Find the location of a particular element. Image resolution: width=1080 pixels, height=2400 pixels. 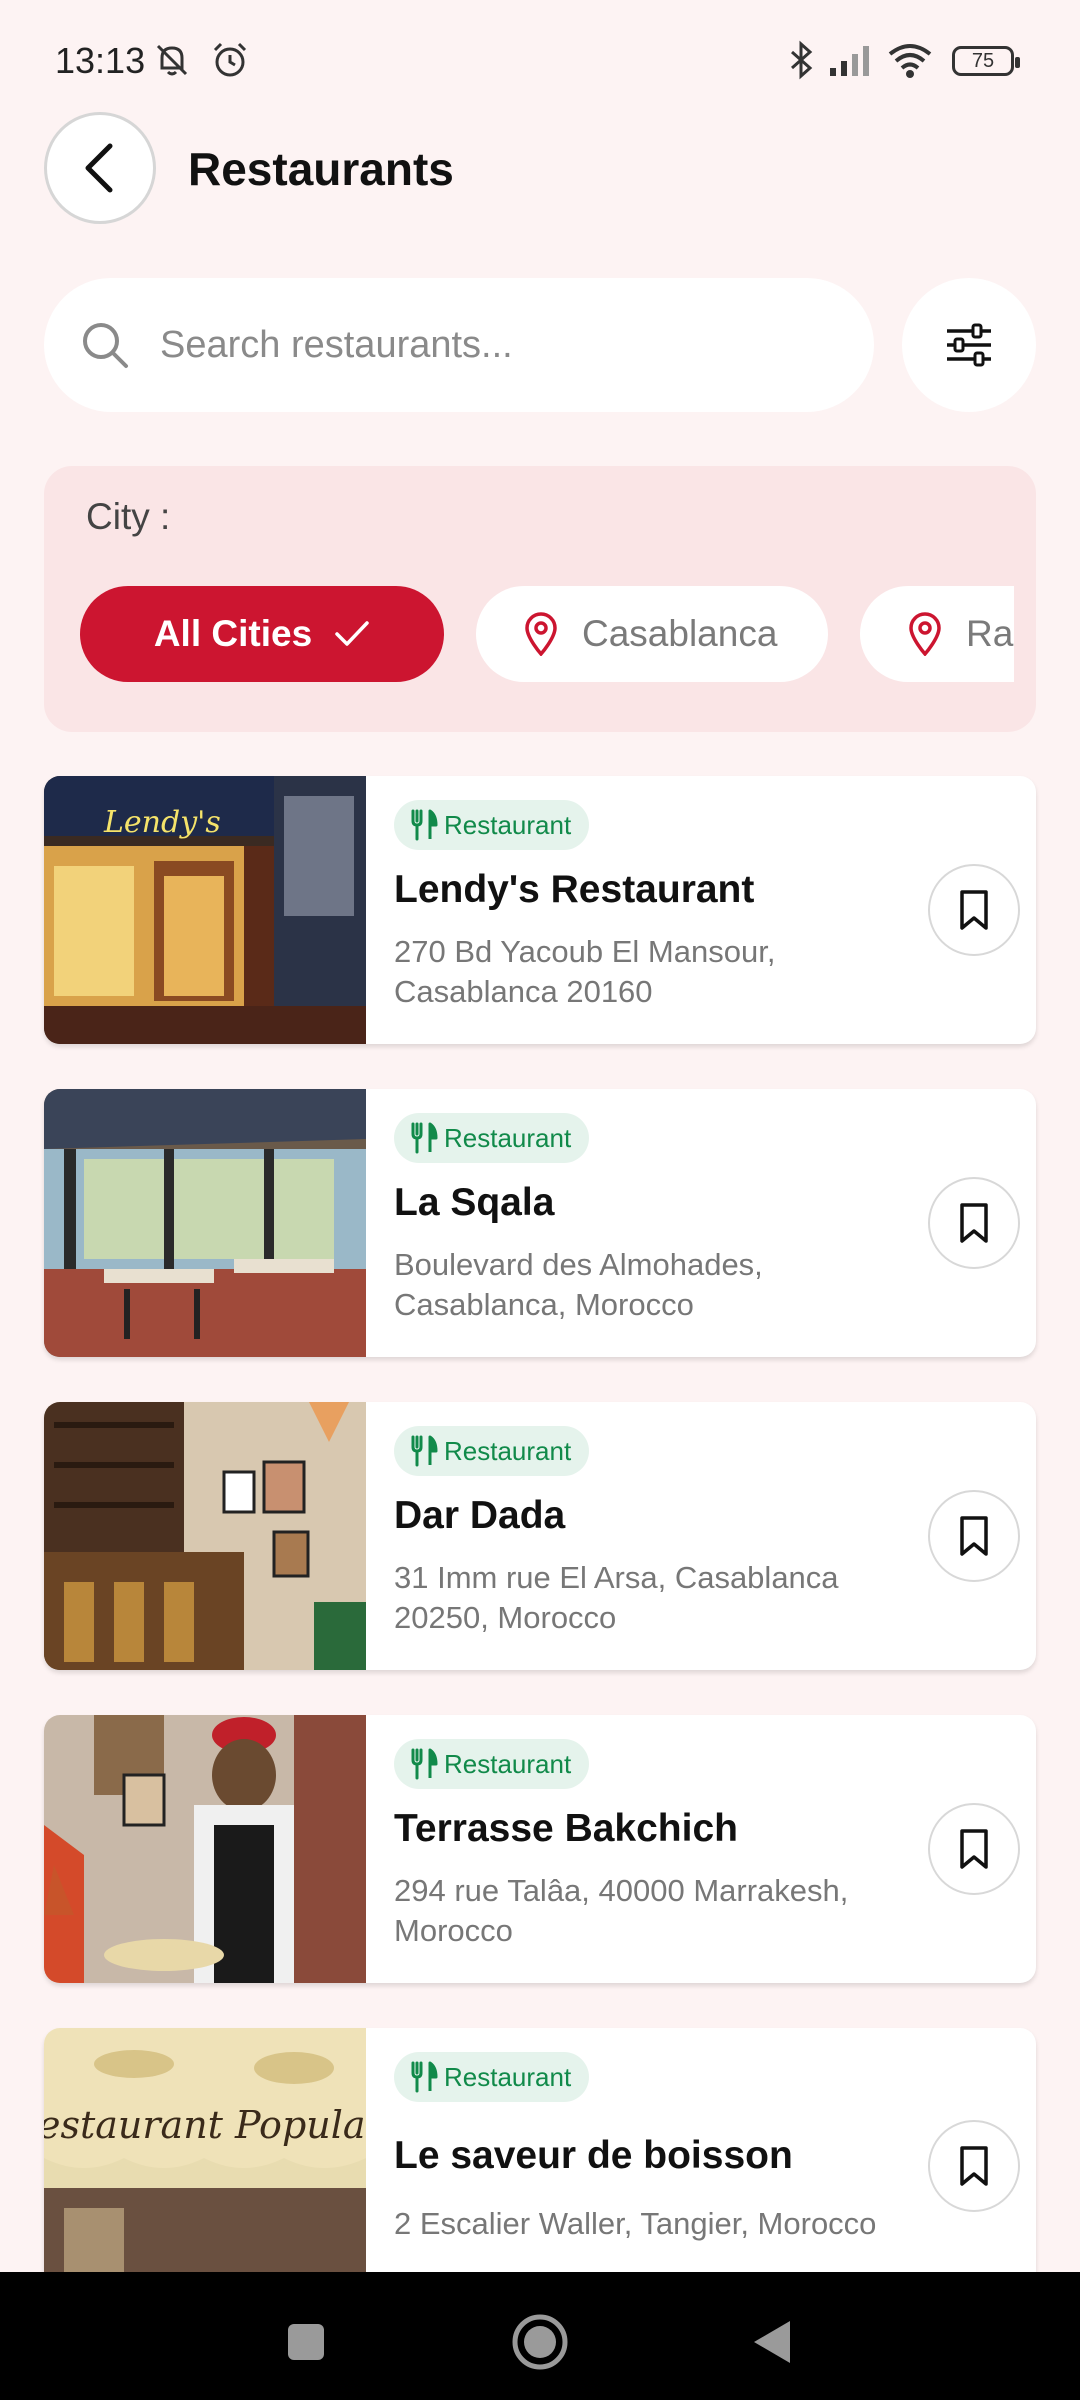

chip-rabat: Rabat is located at coordinates (937, 634).